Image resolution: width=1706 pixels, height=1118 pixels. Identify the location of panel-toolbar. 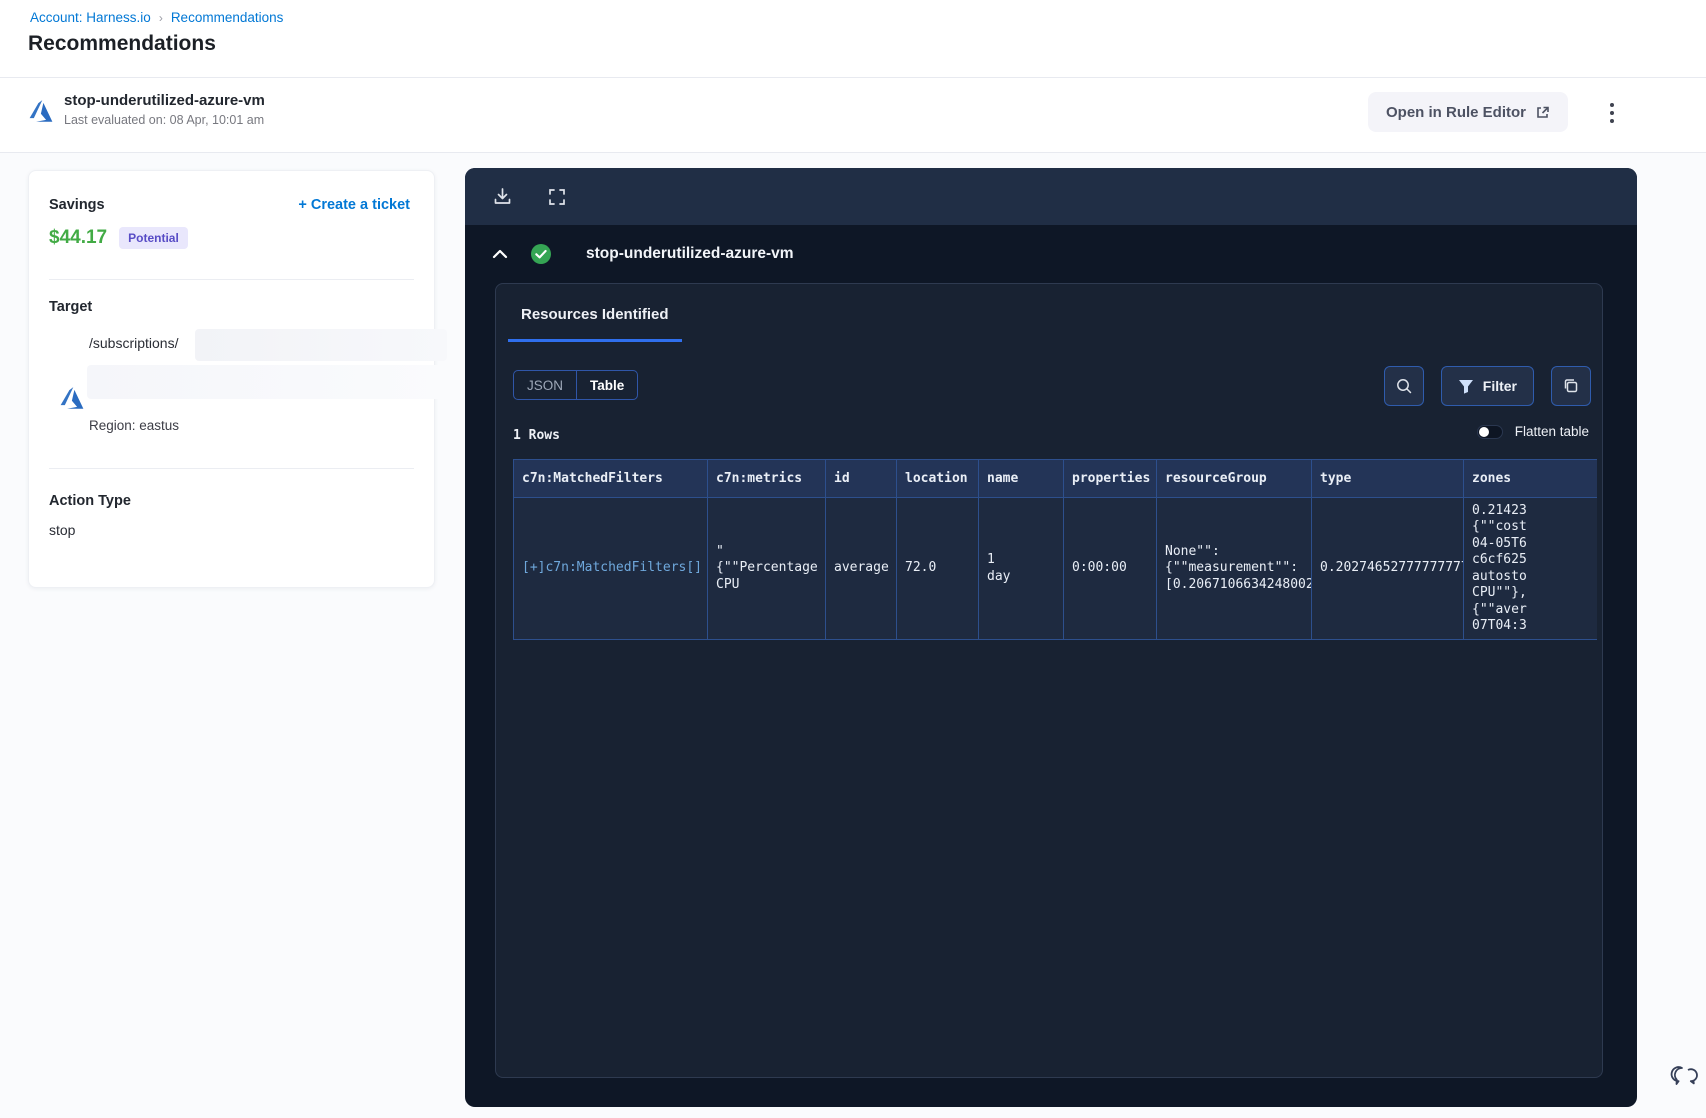
(1051, 196).